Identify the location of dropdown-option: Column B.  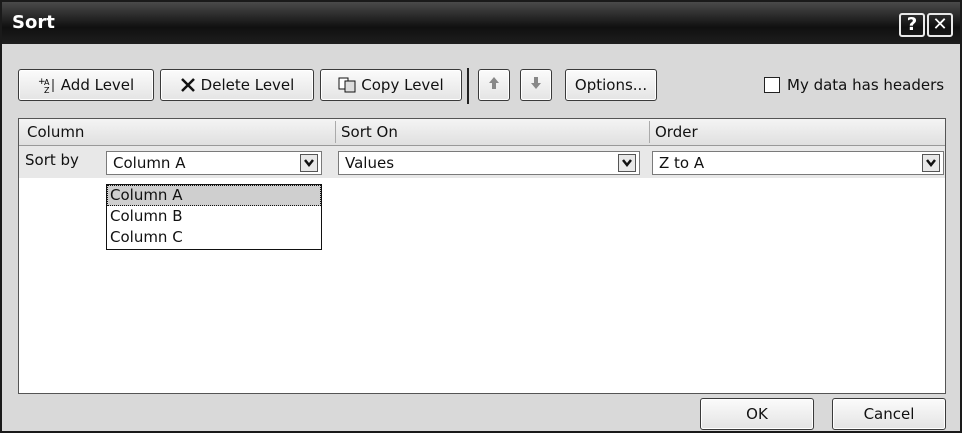
(214, 216).